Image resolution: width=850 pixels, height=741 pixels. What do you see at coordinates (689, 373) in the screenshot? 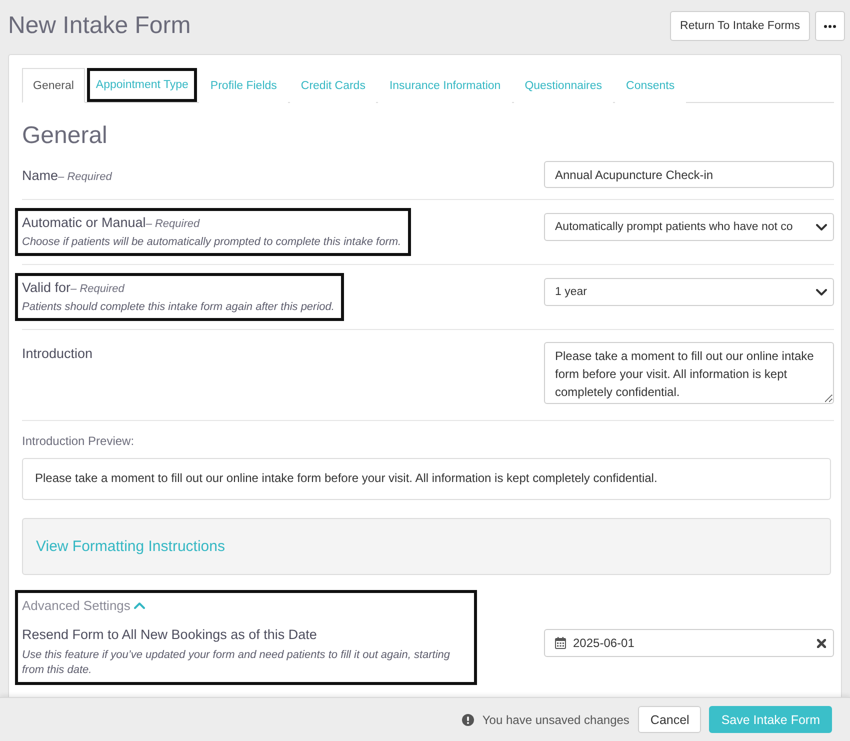
I see `textarea-field: Please take a moment to fill out our online intake form before your visit. All information is kept completely confidential.` at bounding box center [689, 373].